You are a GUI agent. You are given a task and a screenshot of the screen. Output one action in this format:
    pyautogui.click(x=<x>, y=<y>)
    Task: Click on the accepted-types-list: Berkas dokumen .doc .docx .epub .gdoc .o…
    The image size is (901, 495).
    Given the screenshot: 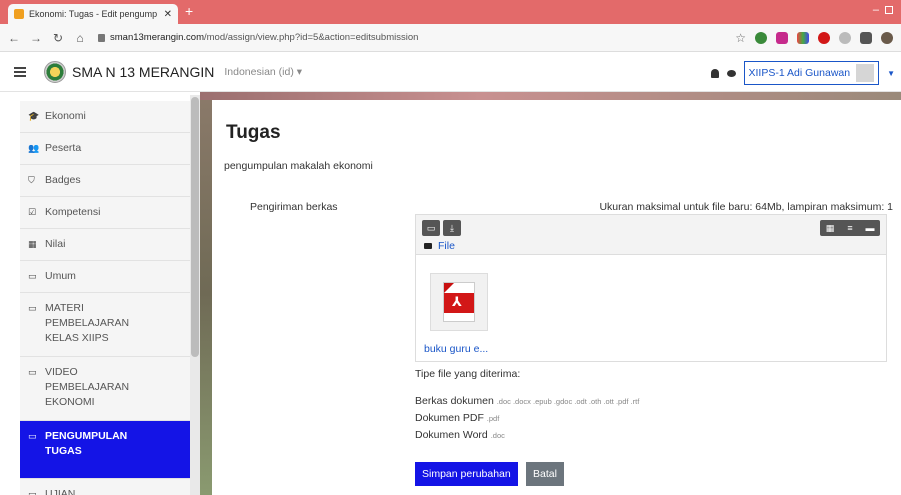 What is the action you would take?
    pyautogui.click(x=527, y=418)
    